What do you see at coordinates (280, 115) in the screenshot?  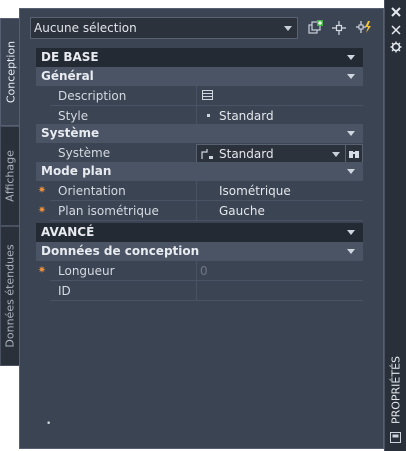 I see `style-value-cell: Standard` at bounding box center [280, 115].